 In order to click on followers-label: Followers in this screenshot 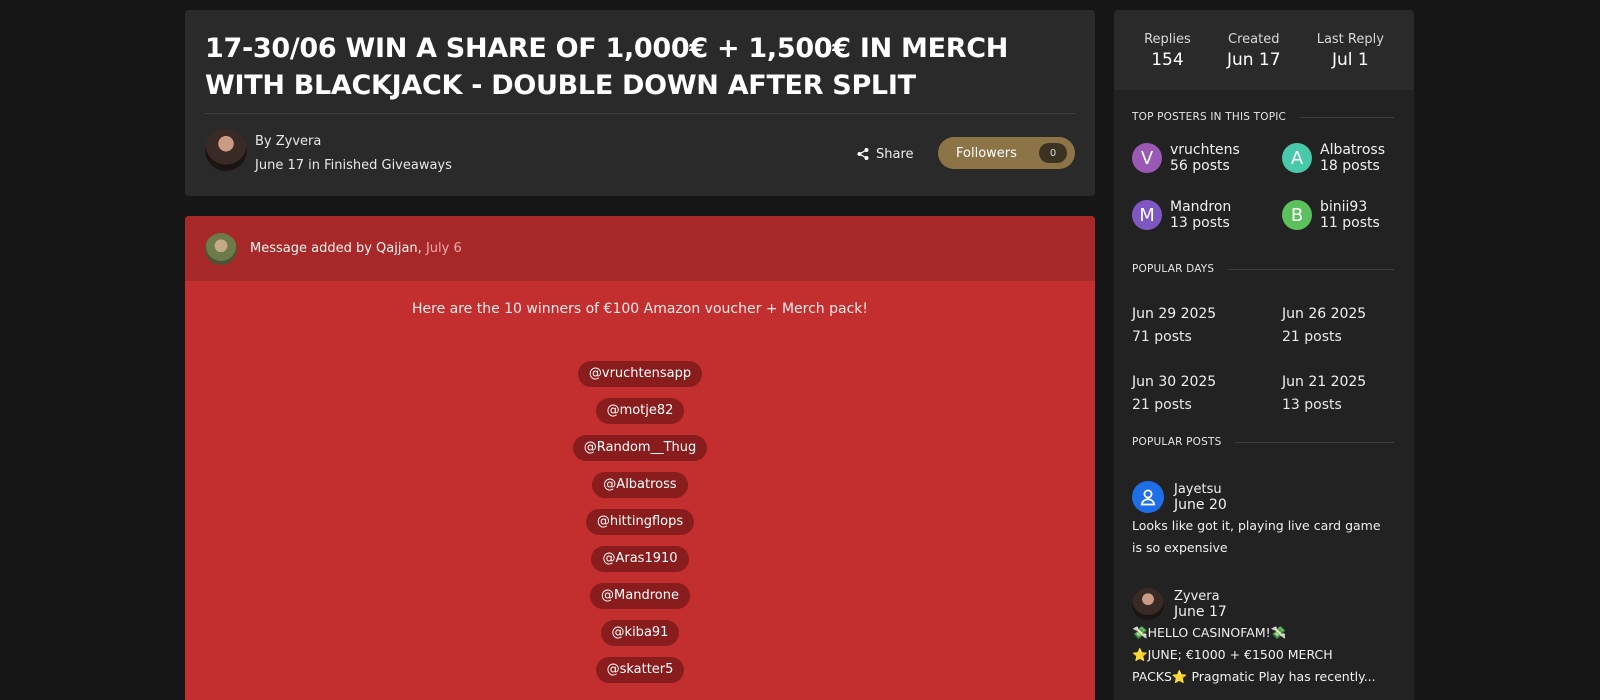, I will do `click(986, 153)`.